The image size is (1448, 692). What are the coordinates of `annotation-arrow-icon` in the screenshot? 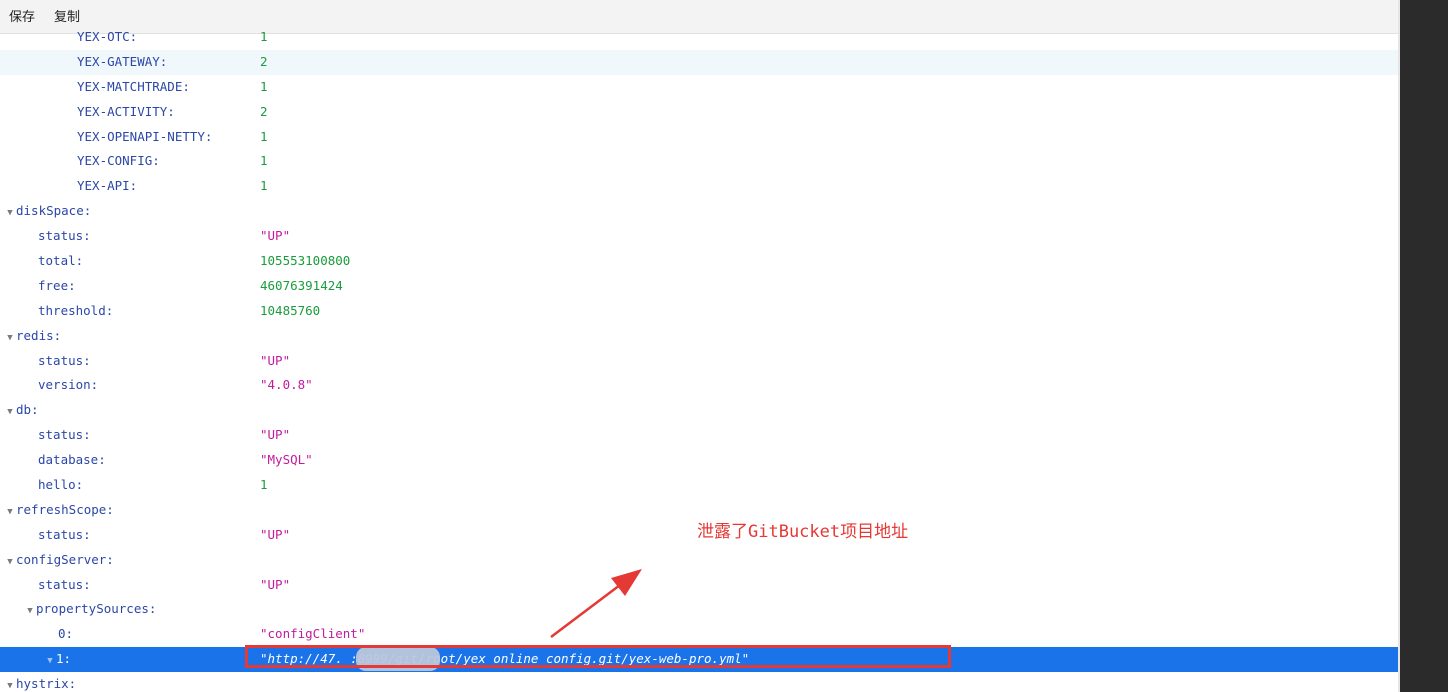 It's located at (596, 603).